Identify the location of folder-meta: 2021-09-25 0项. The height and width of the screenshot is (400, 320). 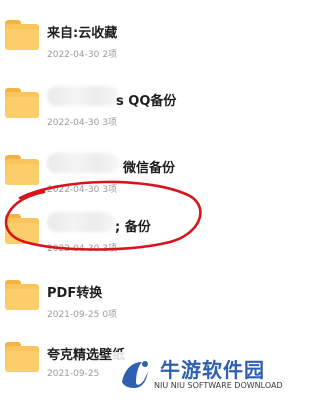
(82, 313).